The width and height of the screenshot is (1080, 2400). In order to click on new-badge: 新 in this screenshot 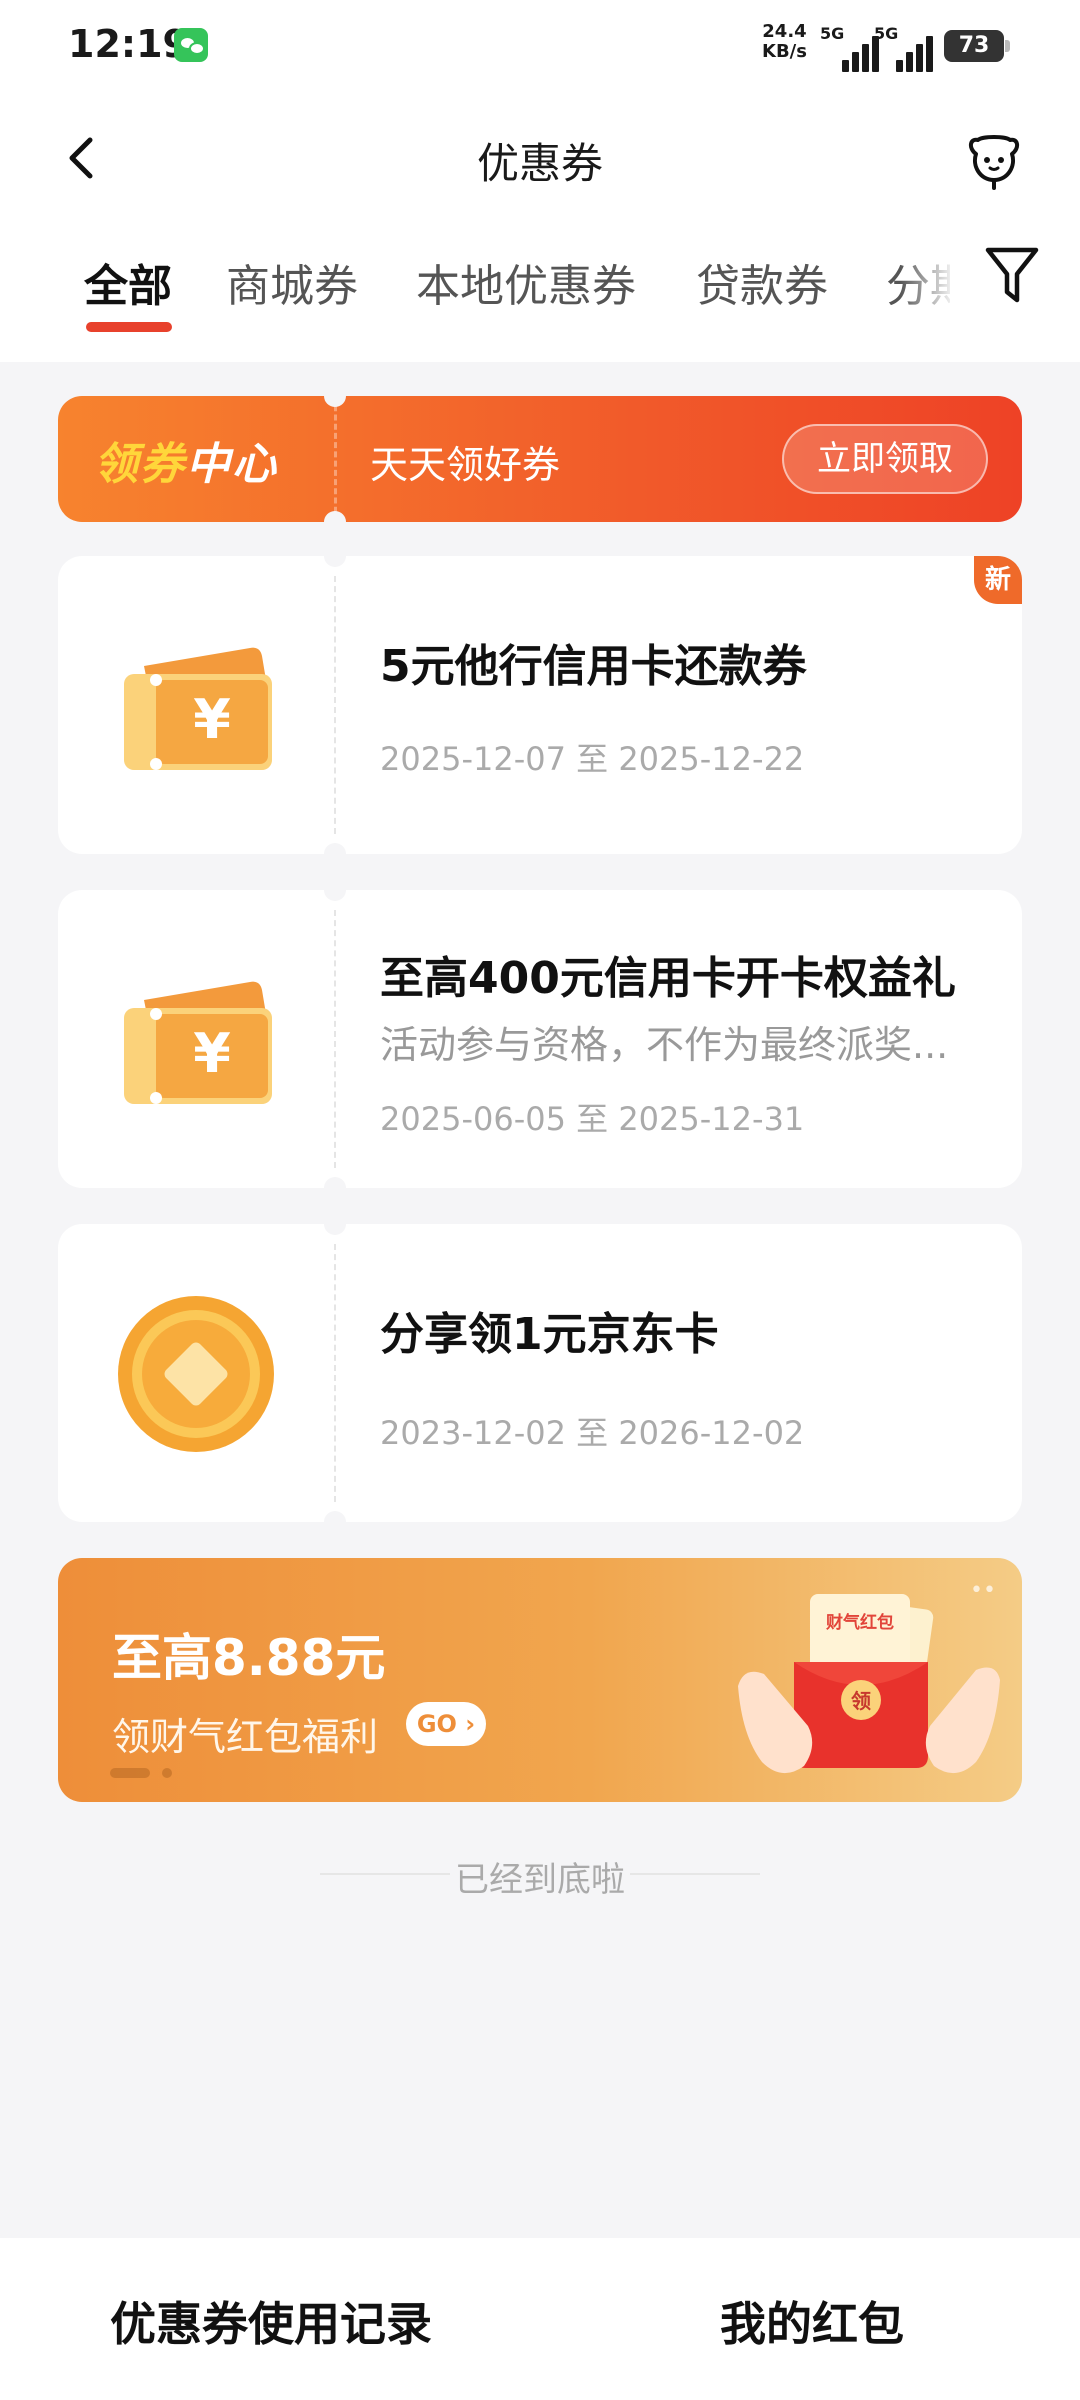, I will do `click(998, 580)`.